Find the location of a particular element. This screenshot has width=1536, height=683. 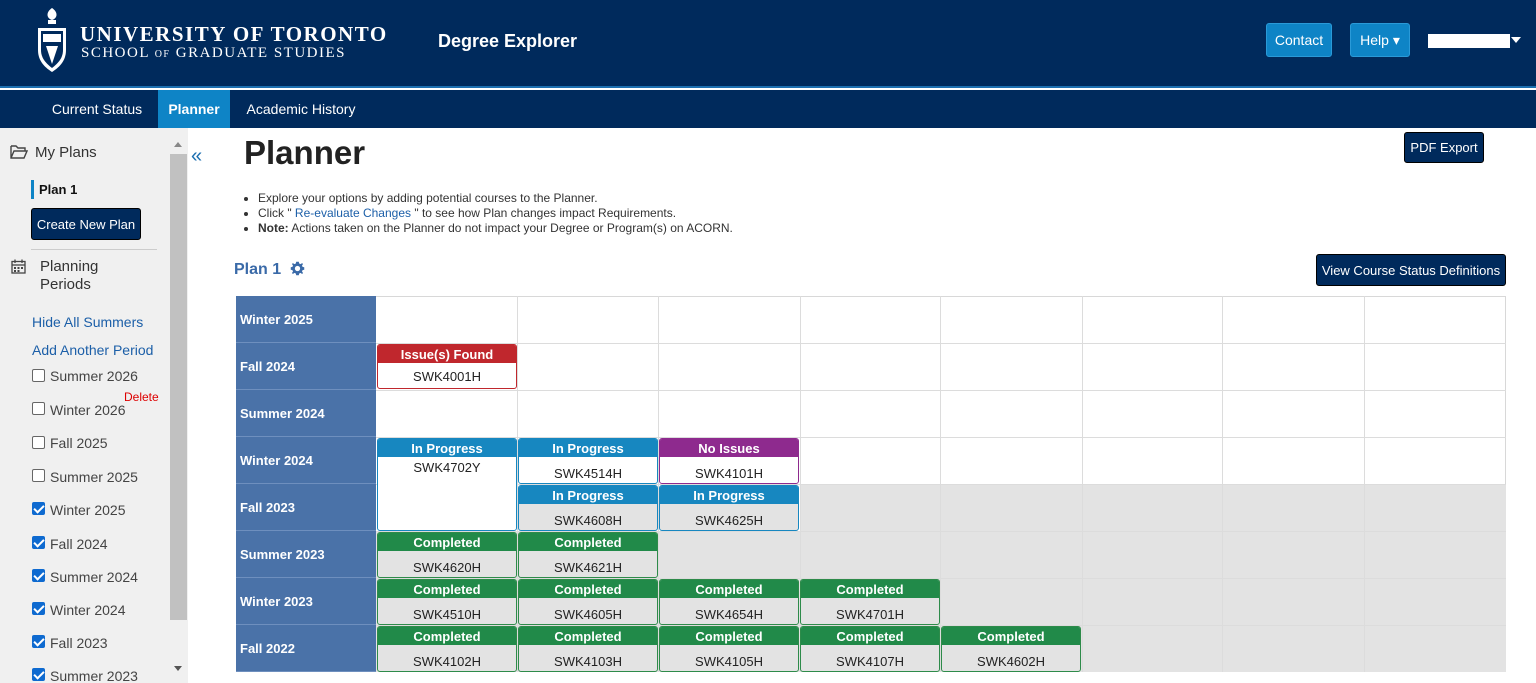

course-card: In Progress SWK4702Y is located at coordinates (447, 484).